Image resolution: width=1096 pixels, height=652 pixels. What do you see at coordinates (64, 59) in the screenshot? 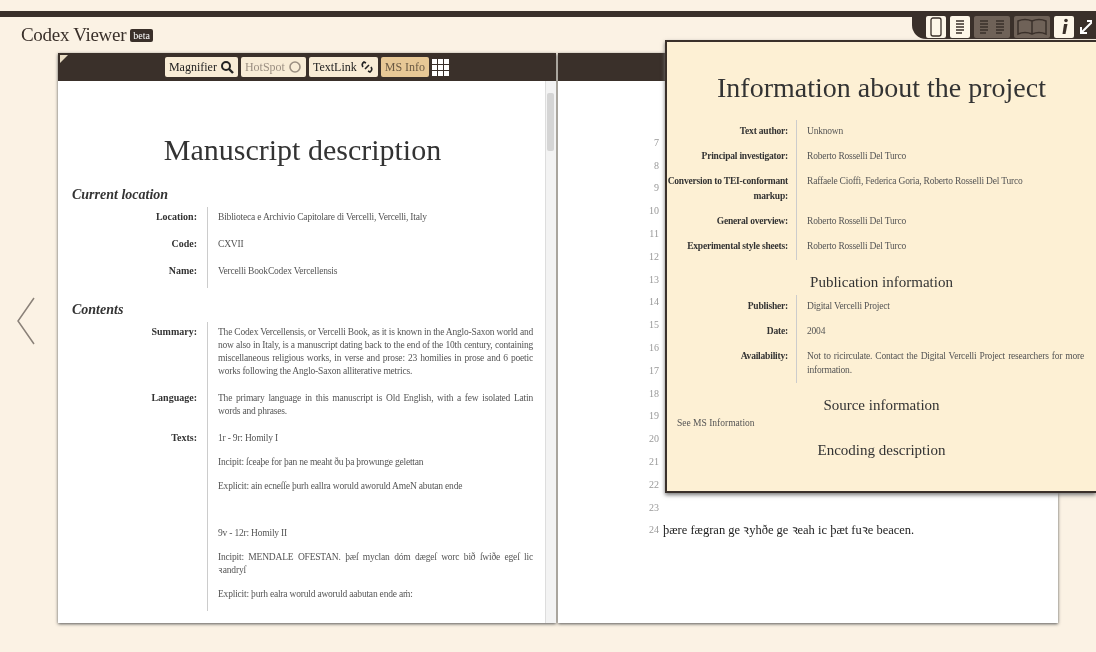
I see `corner-icon` at bounding box center [64, 59].